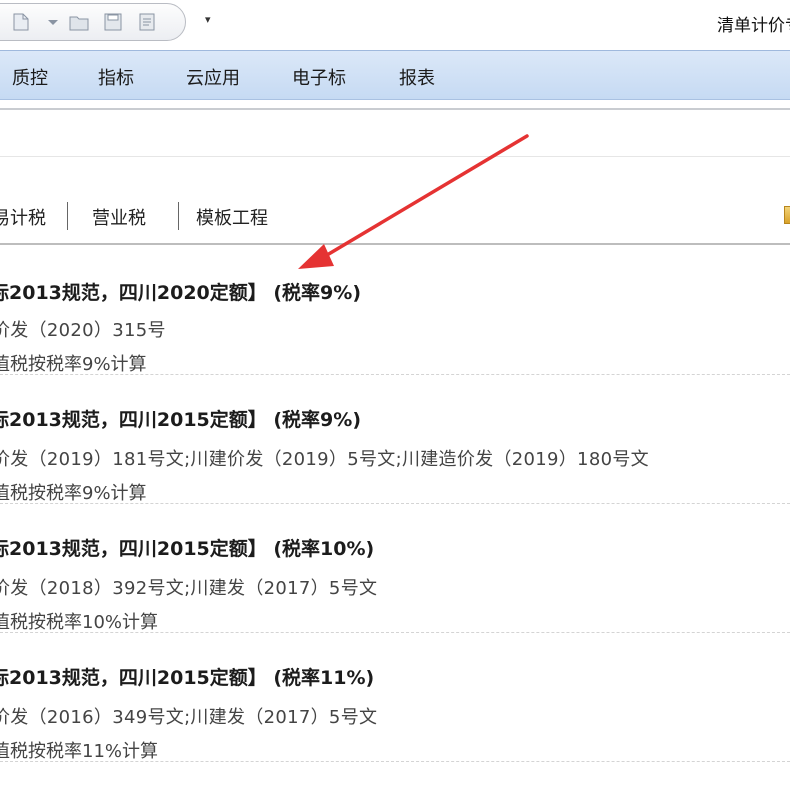  What do you see at coordinates (116, 77) in the screenshot?
I see `menu-item-index: 指标` at bounding box center [116, 77].